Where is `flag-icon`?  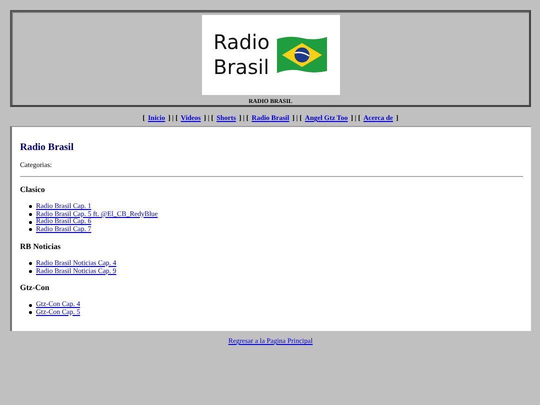 flag-icon is located at coordinates (302, 55).